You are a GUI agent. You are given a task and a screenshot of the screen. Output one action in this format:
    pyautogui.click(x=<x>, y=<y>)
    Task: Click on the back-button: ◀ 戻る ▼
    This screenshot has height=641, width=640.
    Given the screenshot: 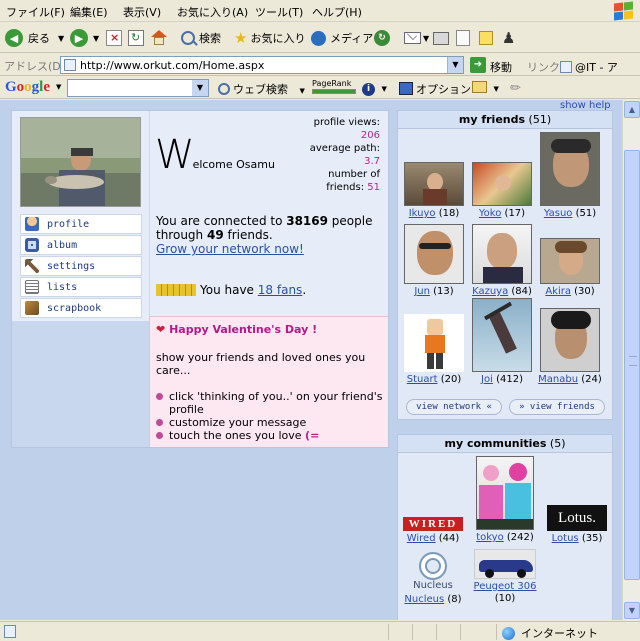 What is the action you would take?
    pyautogui.click(x=34, y=38)
    